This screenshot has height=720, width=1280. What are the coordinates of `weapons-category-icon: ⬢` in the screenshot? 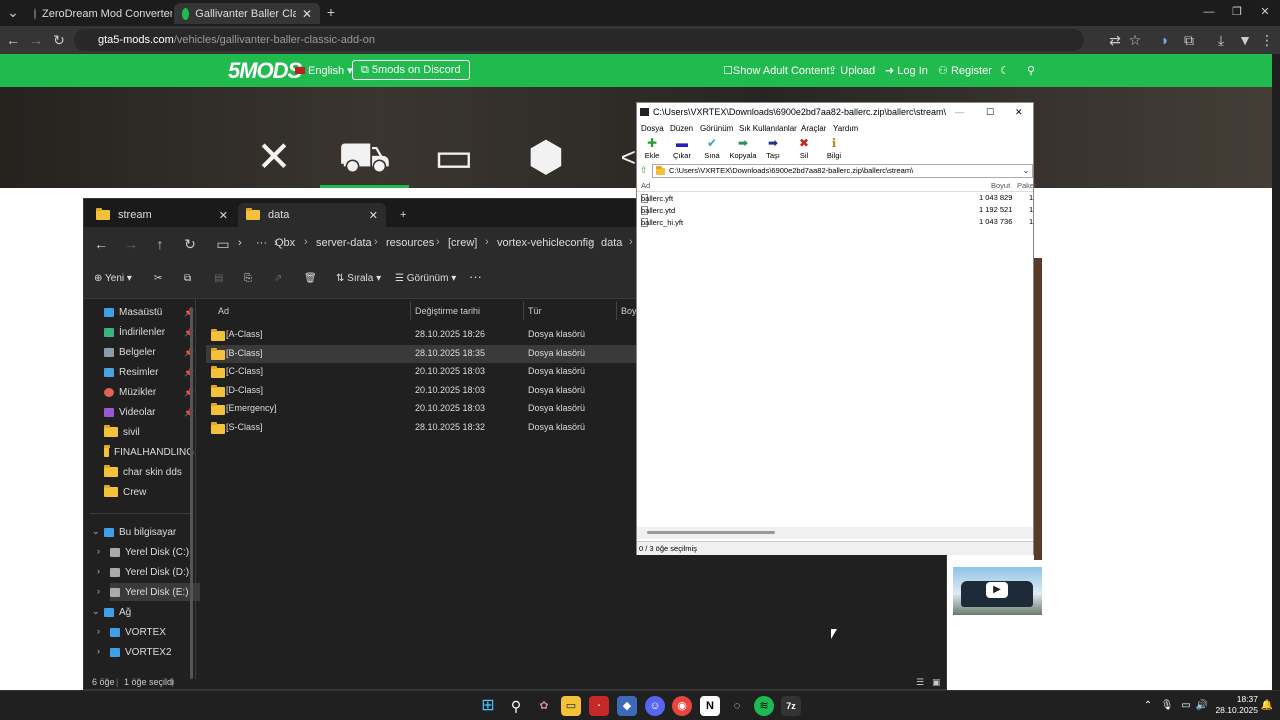 It's located at (546, 157).